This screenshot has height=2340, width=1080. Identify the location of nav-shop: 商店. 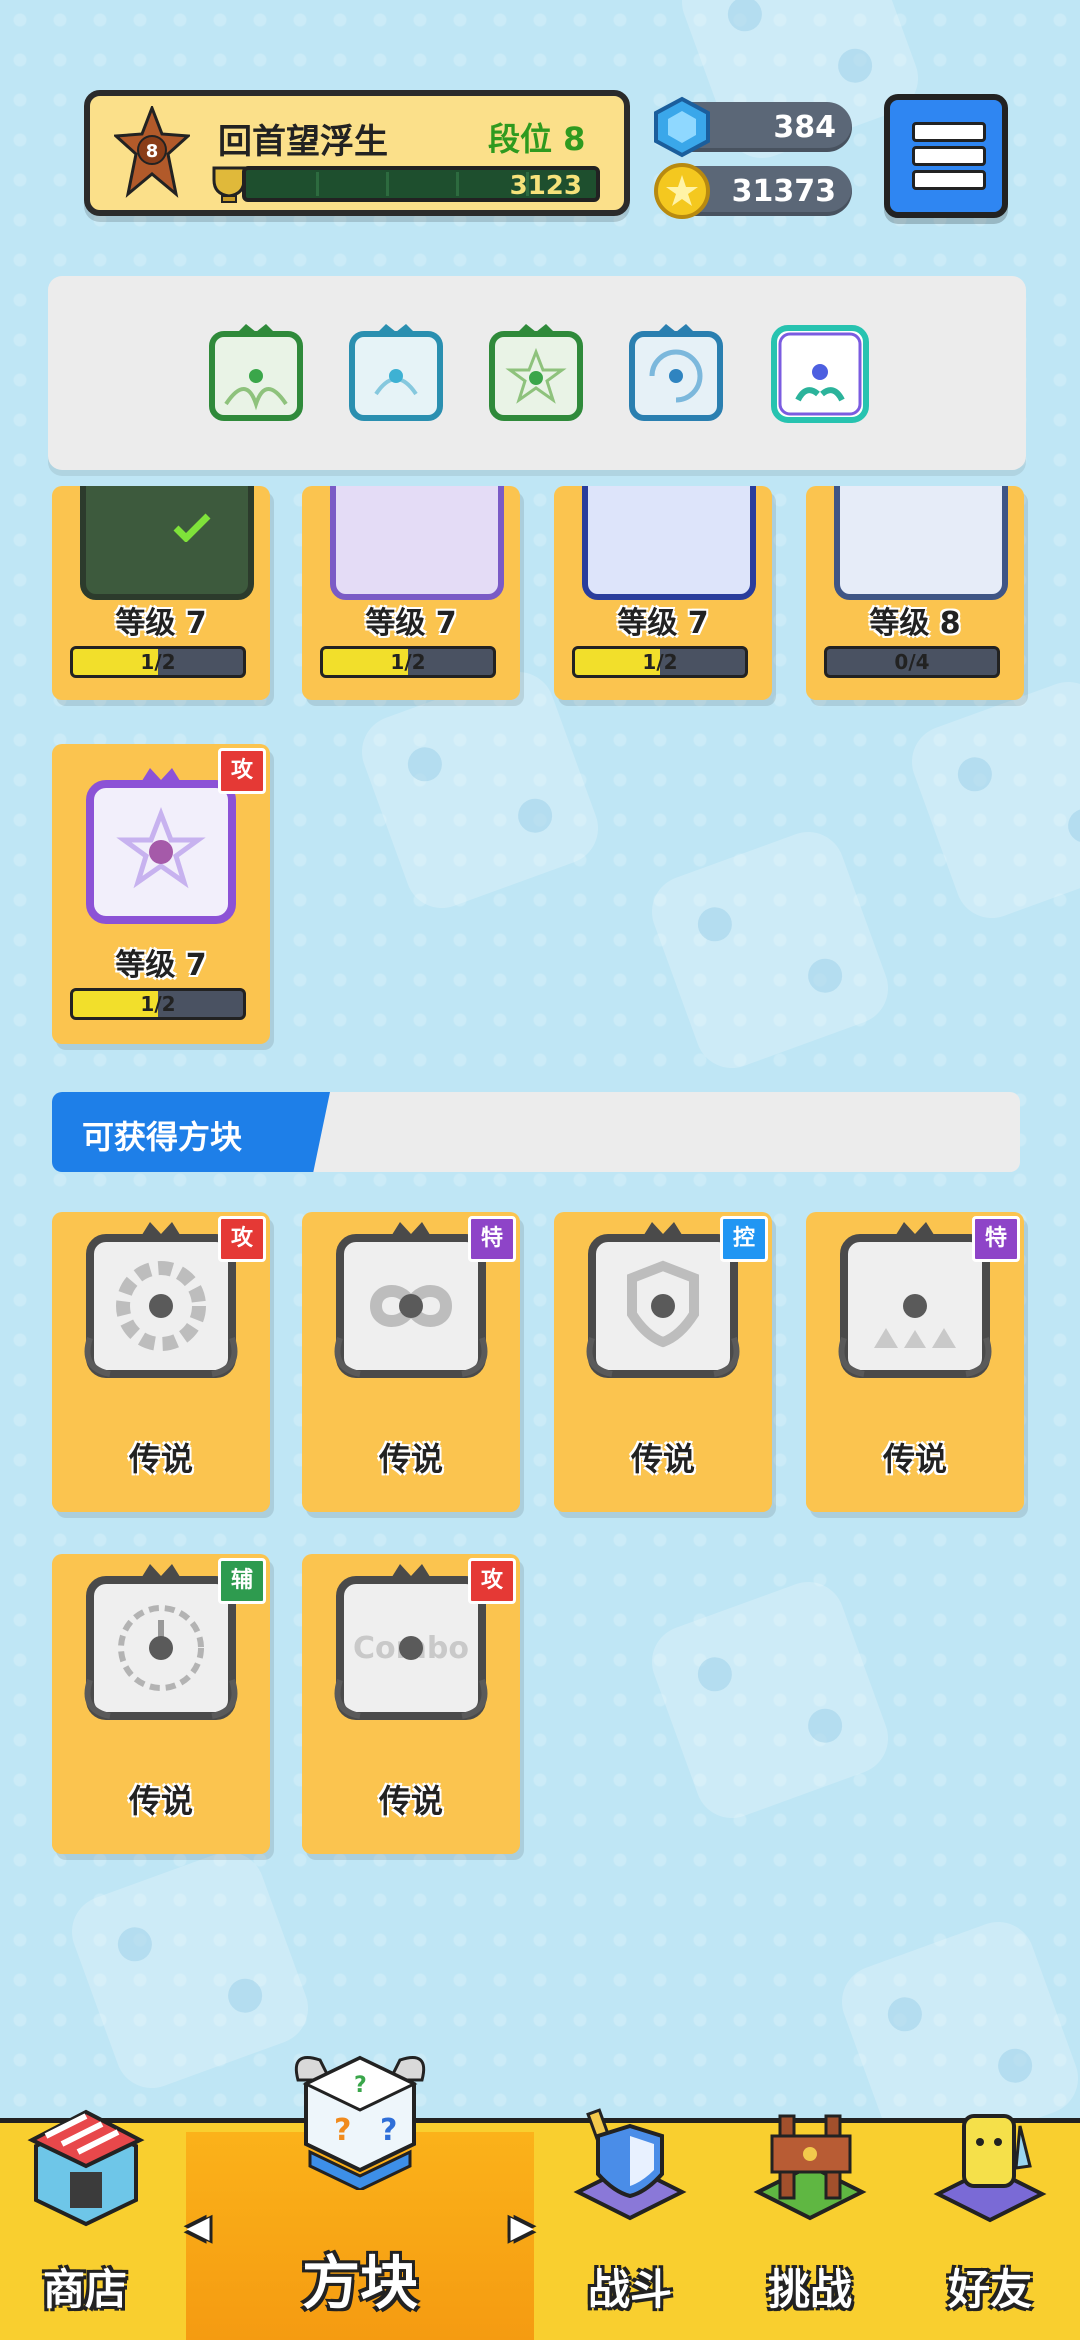
(85, 2218).